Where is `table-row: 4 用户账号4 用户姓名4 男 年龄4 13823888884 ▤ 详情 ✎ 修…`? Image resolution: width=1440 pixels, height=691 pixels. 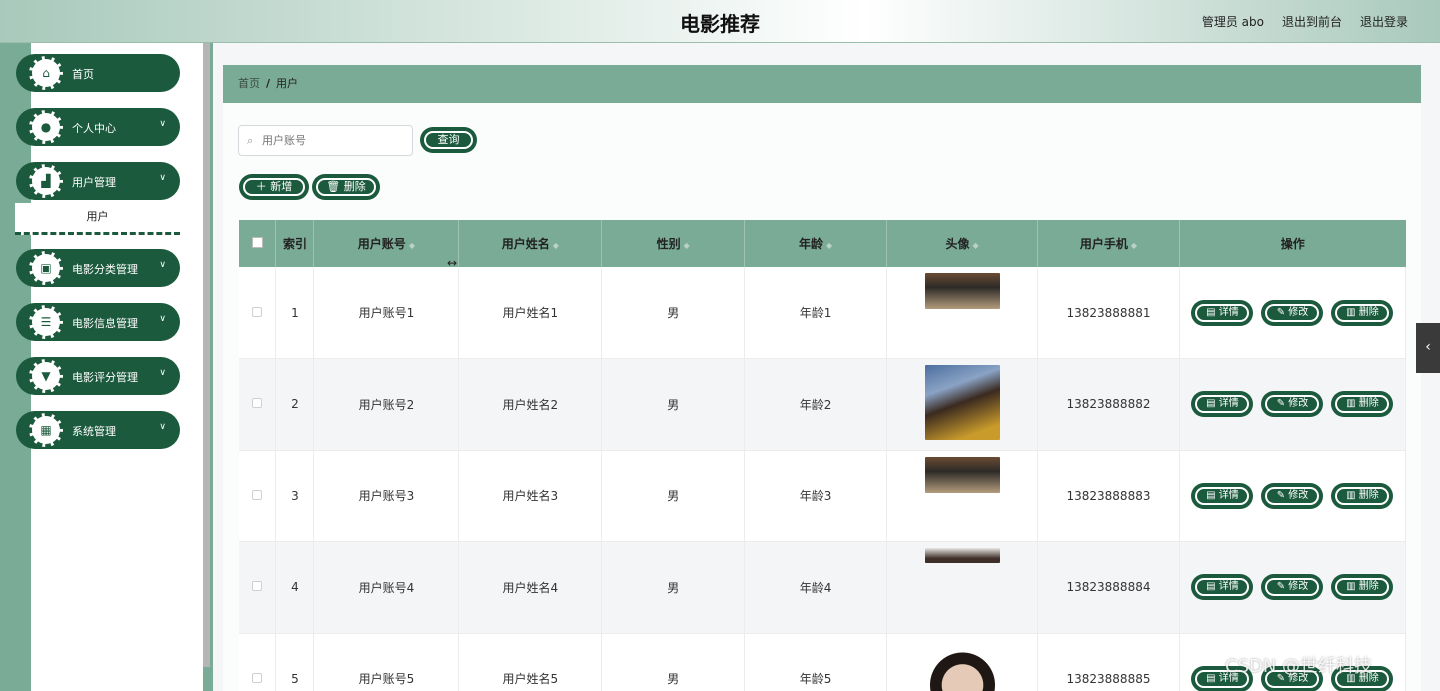 table-row: 4 用户账号4 用户姓名4 男 年龄4 13823888884 ▤ 详情 ✎ 修… is located at coordinates (823, 587).